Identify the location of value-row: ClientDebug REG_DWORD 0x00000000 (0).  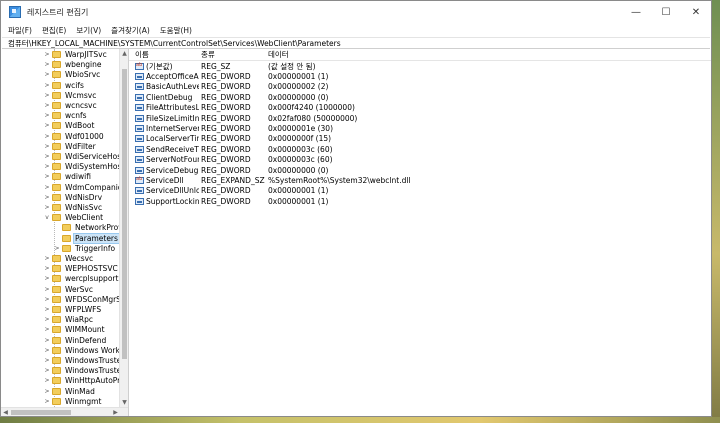
(420, 97).